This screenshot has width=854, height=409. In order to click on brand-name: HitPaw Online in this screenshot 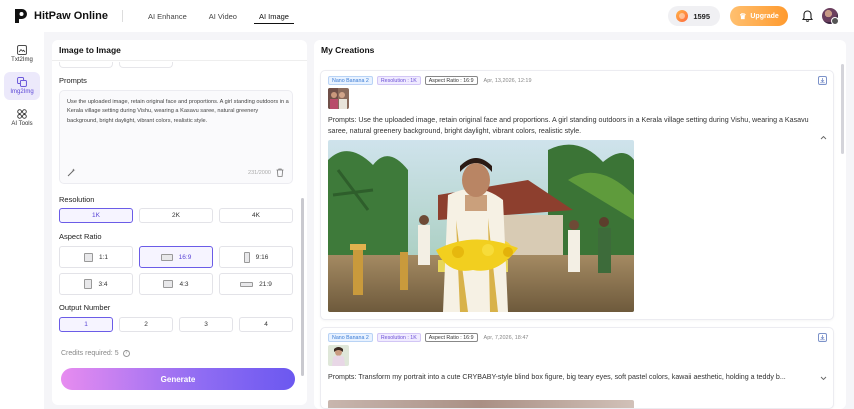, I will do `click(71, 16)`.